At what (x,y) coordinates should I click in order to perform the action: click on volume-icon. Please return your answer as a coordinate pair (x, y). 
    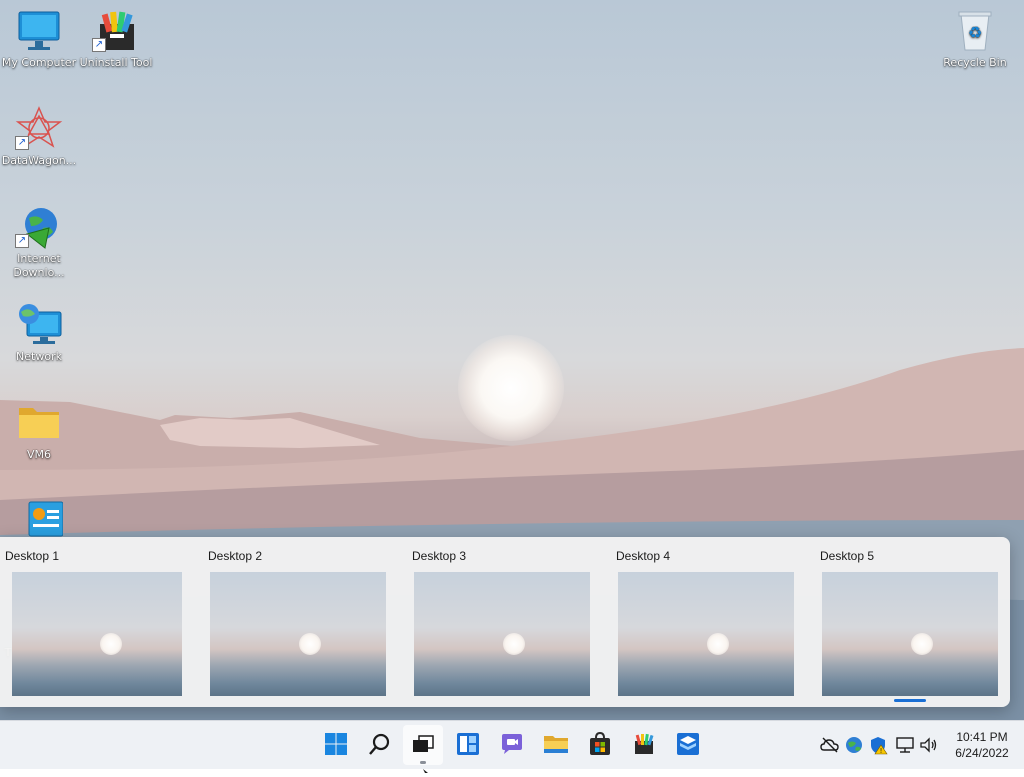
    Looking at the image, I should click on (929, 745).